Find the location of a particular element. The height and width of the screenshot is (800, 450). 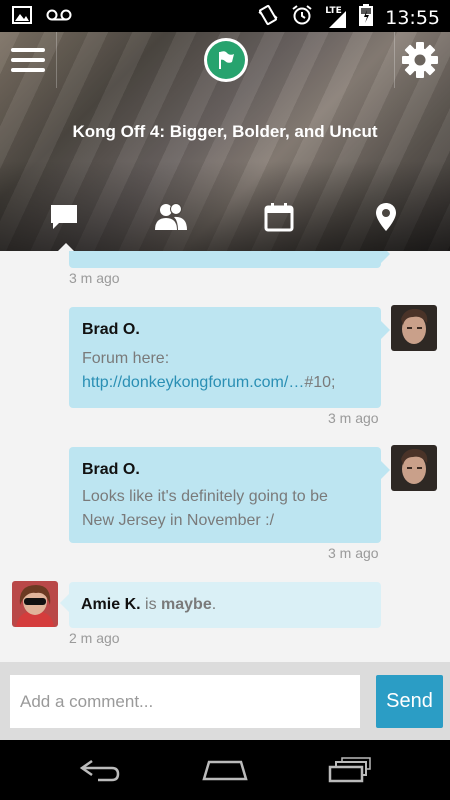

back-icon is located at coordinates (100, 770).